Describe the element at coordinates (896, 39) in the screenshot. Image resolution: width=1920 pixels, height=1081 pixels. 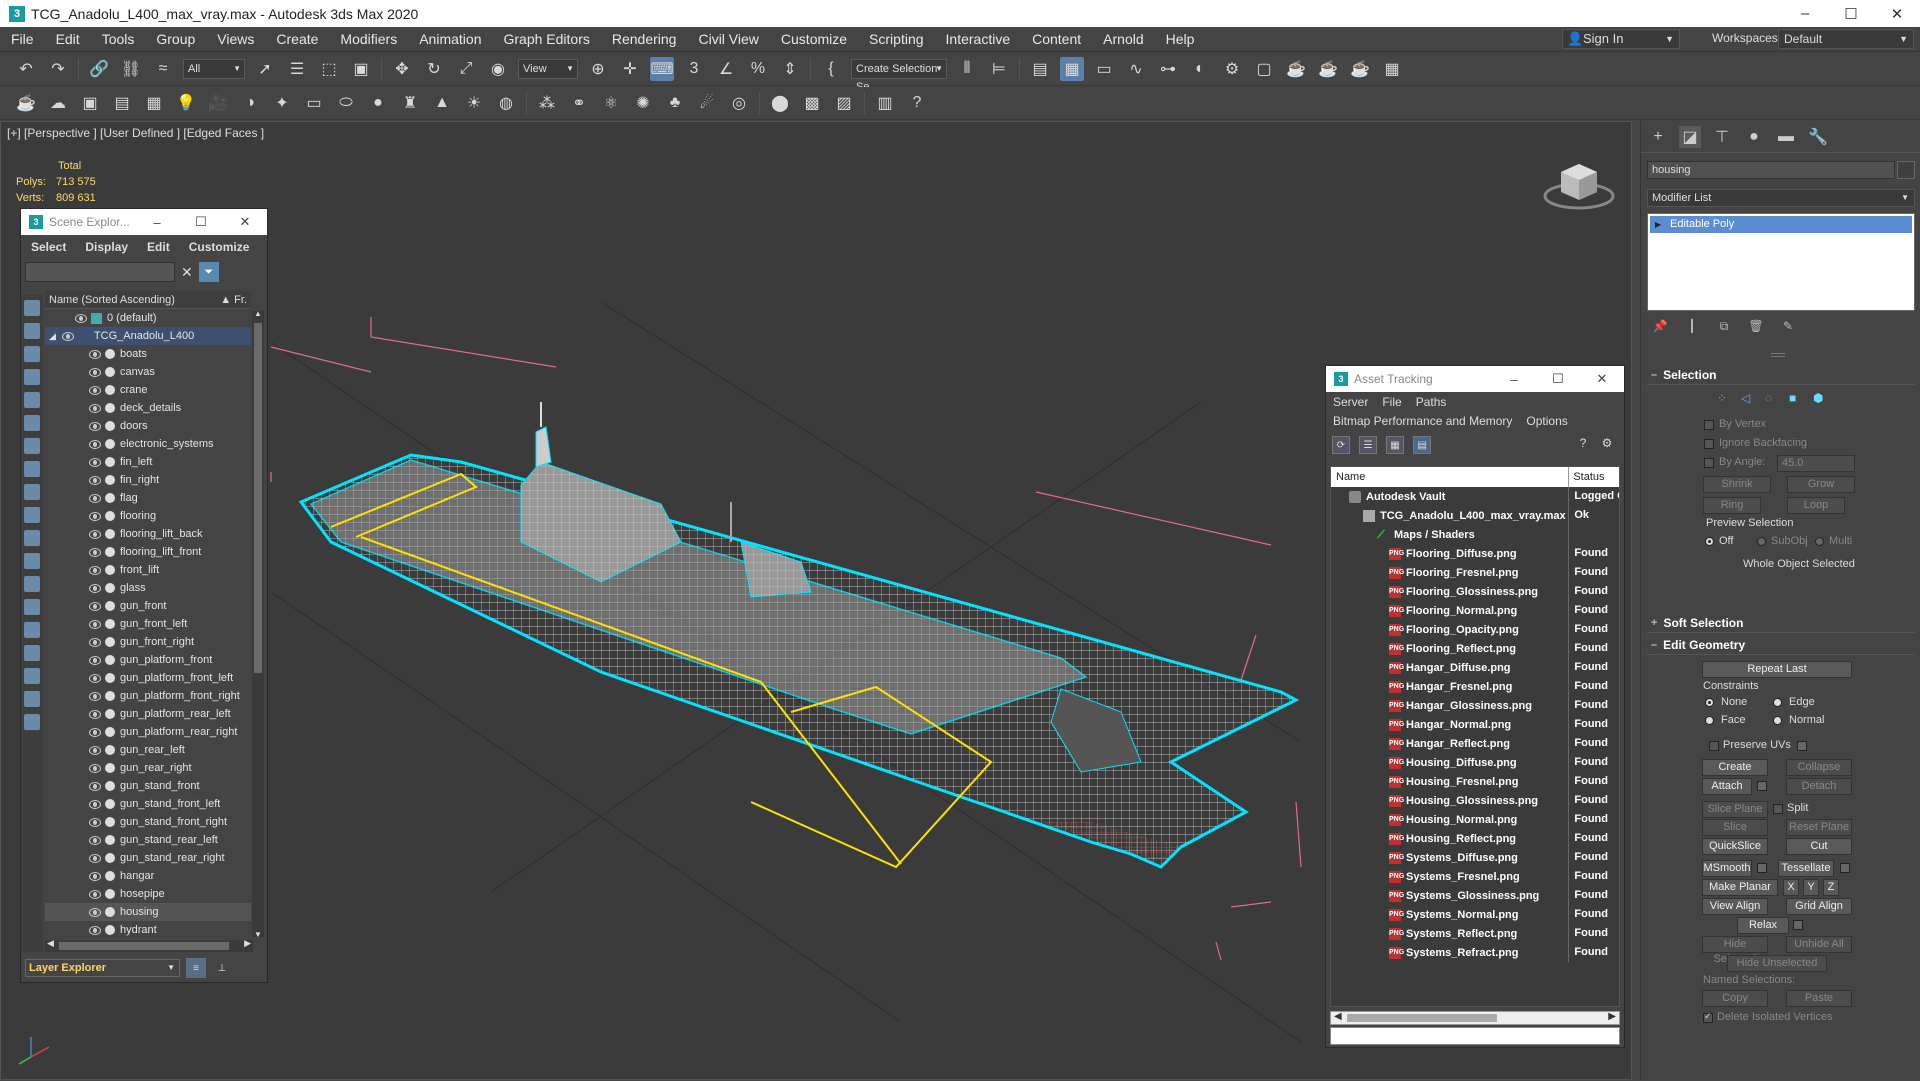
I see `menu-scripting: Scripting` at that location.